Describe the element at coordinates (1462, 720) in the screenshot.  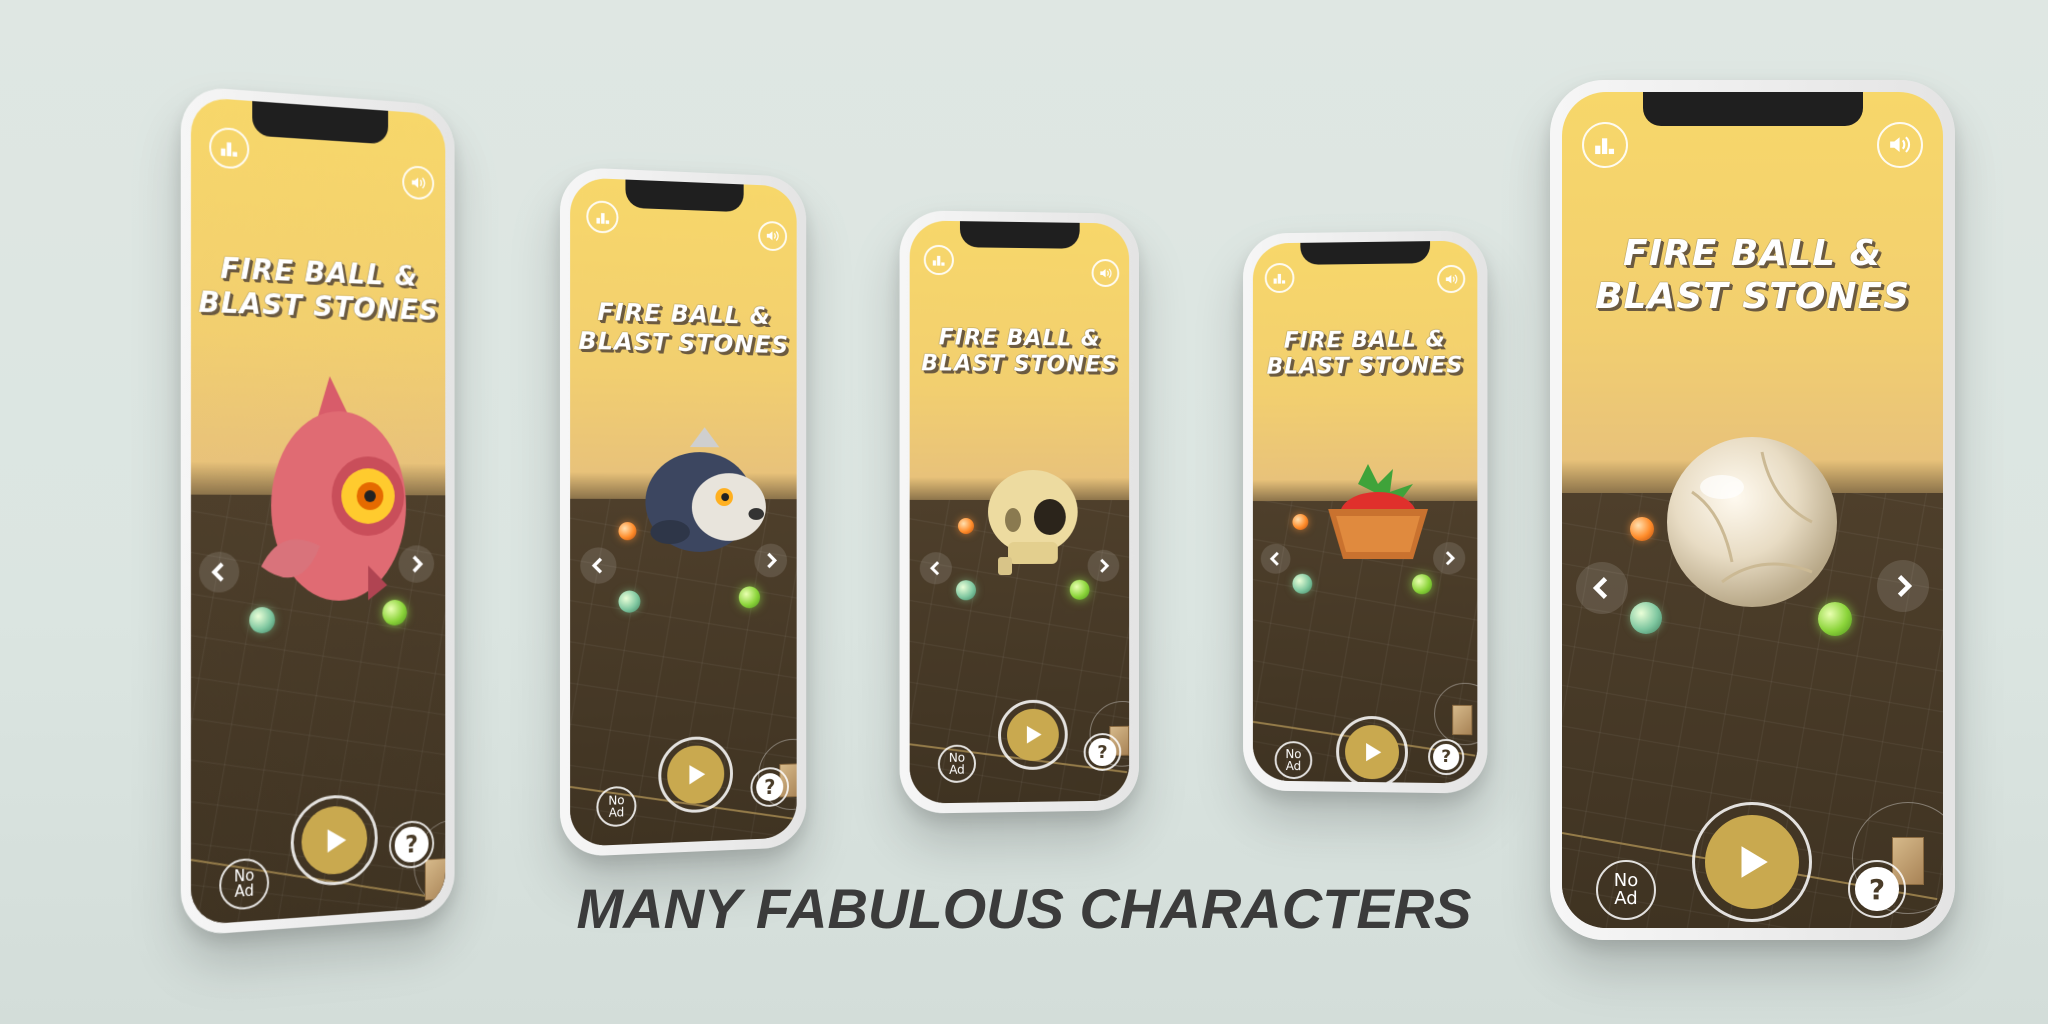
I see `crate` at that location.